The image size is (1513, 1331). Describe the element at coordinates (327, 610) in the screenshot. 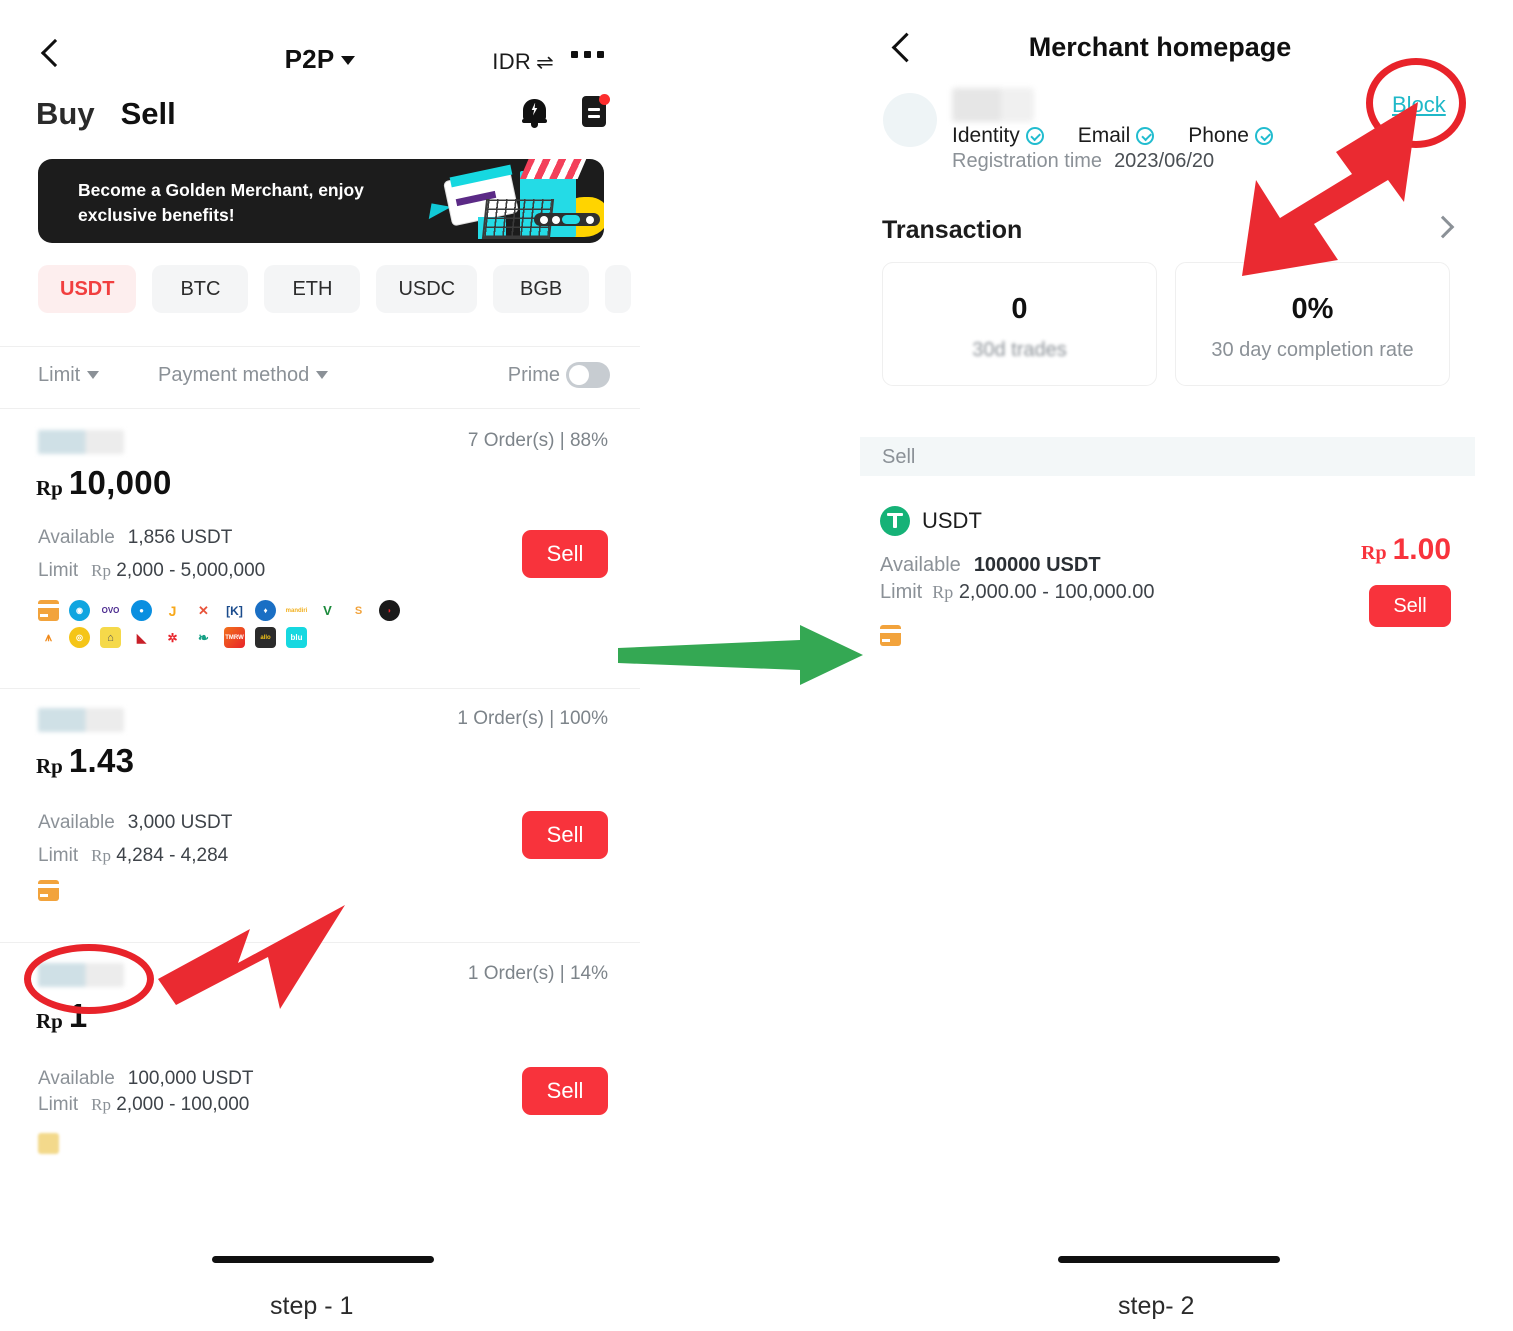

I see `bank-permata-icon: V` at that location.